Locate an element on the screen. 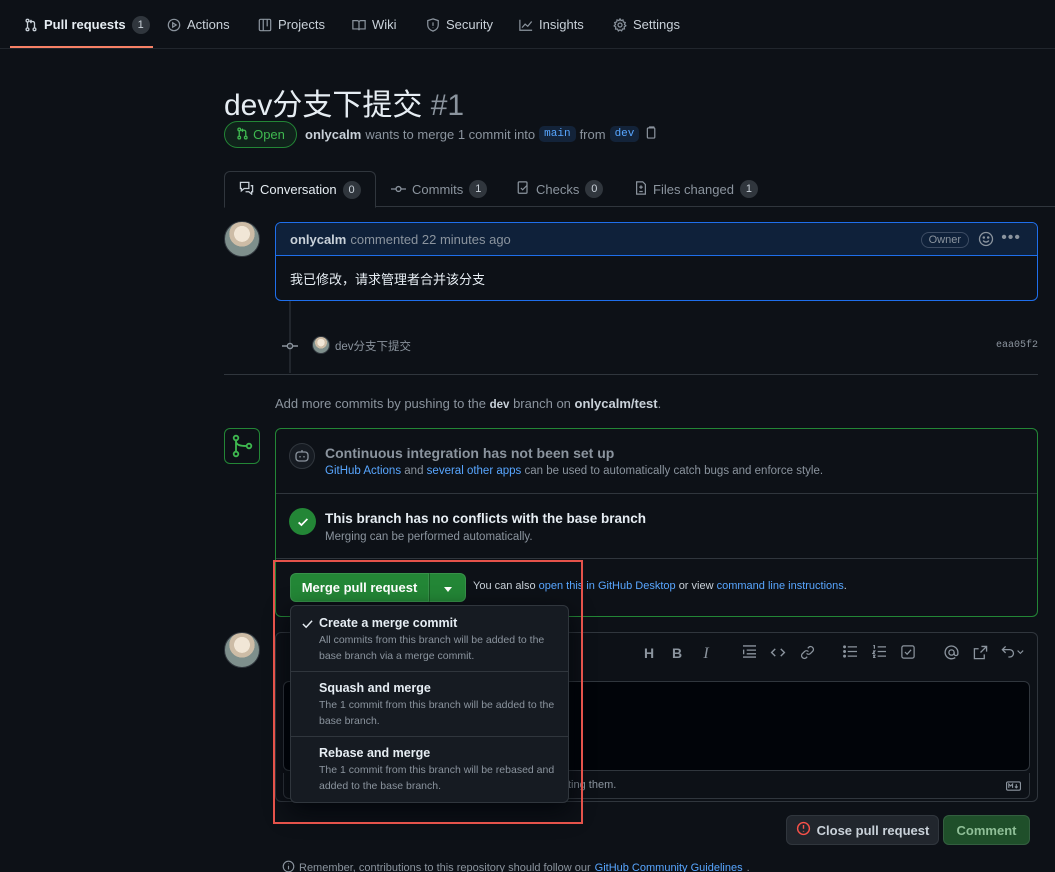 This screenshot has height=872, width=1055. pr-state-label: Open is located at coordinates (269, 134).